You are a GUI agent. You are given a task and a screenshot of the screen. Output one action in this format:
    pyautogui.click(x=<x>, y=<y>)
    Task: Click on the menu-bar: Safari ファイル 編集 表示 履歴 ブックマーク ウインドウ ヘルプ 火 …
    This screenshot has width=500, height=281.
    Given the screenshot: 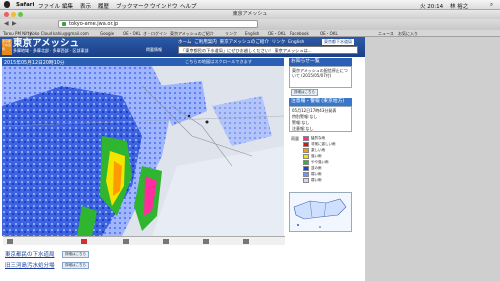 What is the action you would take?
    pyautogui.click(x=250, y=5)
    